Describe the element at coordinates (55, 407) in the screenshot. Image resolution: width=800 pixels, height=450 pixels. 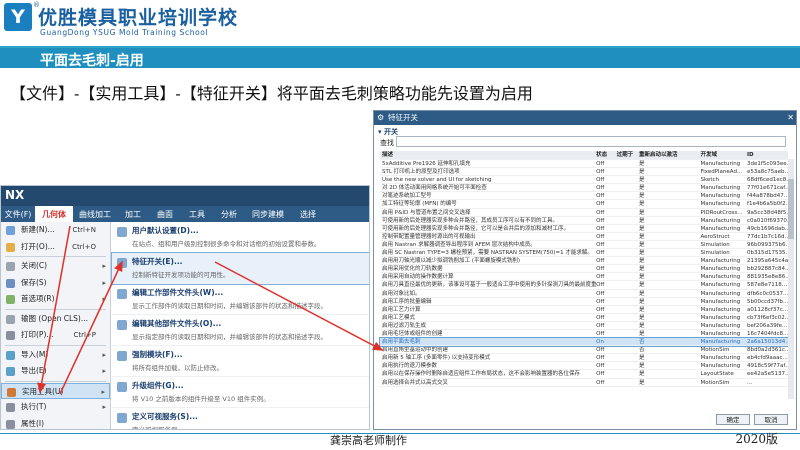
I see `file-menu-item: 执行(T) ▸` at that location.